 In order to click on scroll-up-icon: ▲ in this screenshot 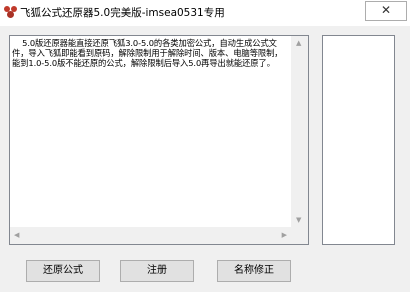, I will do `click(298, 43)`.